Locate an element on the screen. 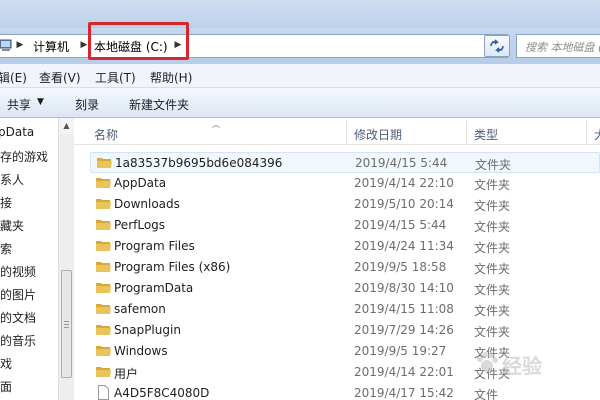 The image size is (600, 400). menu-tools: 工具(T) is located at coordinates (115, 77).